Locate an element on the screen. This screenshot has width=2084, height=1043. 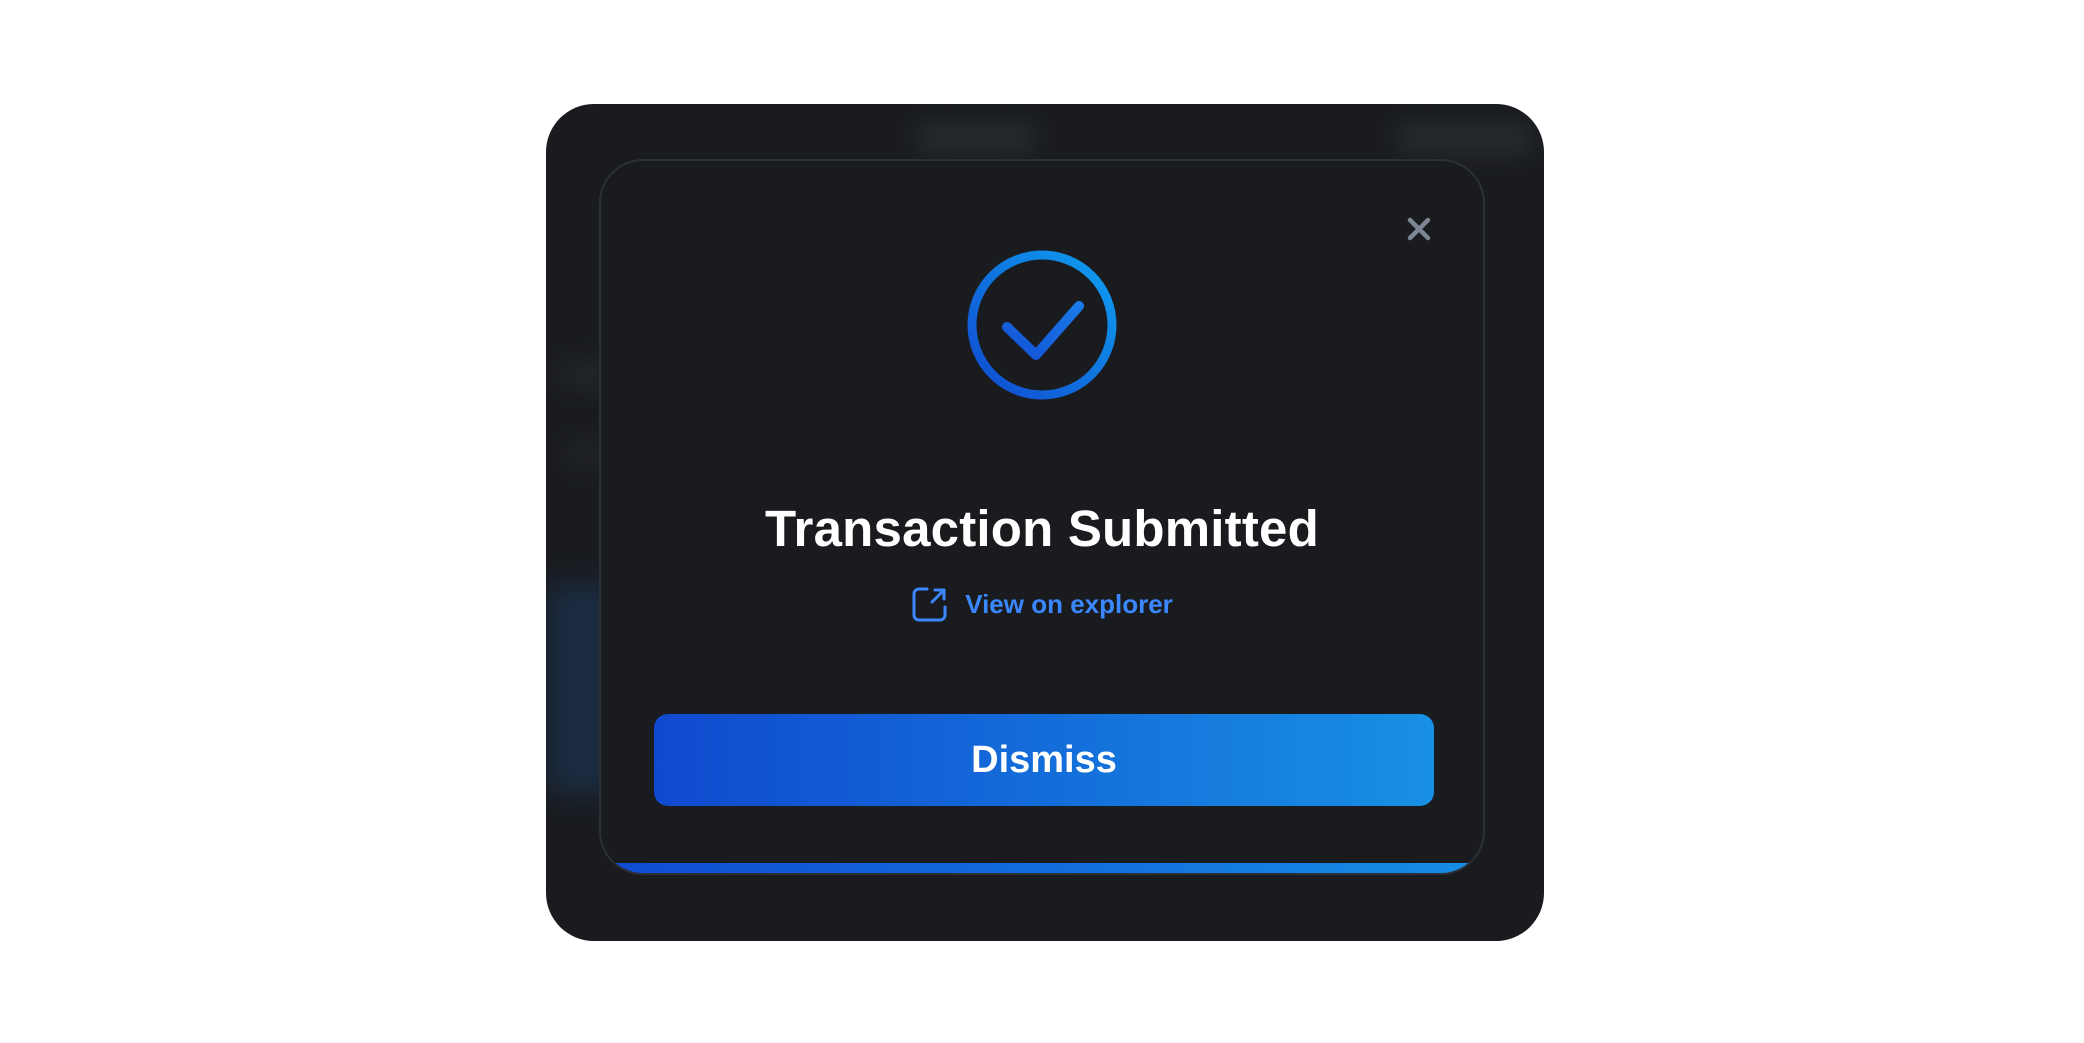
close-icon is located at coordinates (1419, 229).